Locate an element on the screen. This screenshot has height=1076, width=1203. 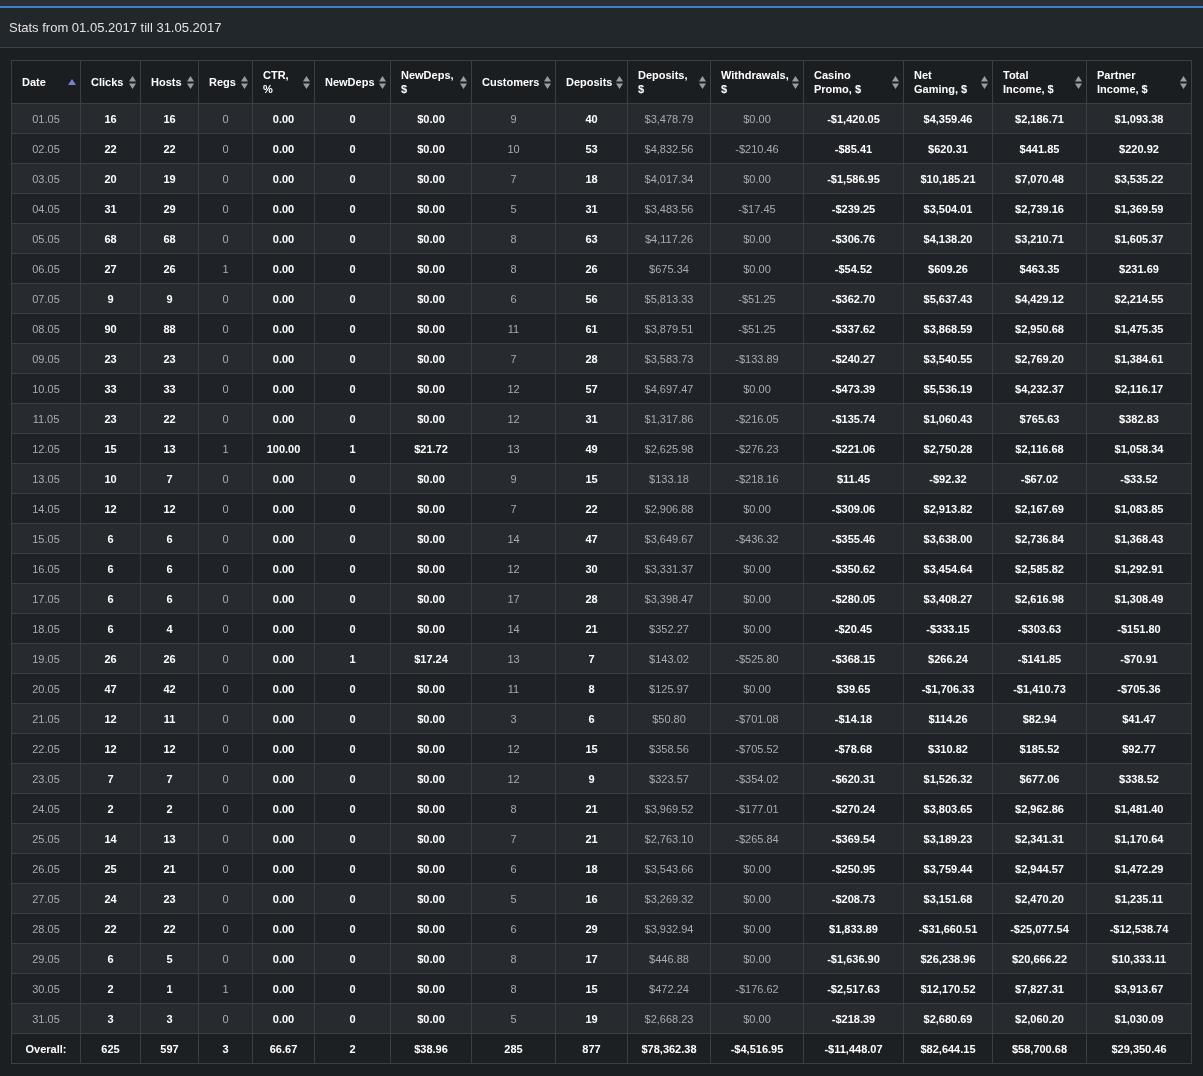
table-cell: $1,060.43 is located at coordinates (948, 418).